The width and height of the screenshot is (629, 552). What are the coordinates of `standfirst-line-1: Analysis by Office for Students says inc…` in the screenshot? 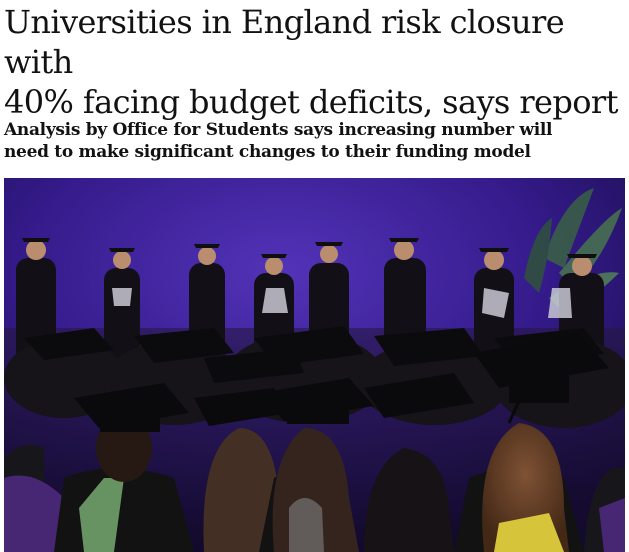 It's located at (278, 130).